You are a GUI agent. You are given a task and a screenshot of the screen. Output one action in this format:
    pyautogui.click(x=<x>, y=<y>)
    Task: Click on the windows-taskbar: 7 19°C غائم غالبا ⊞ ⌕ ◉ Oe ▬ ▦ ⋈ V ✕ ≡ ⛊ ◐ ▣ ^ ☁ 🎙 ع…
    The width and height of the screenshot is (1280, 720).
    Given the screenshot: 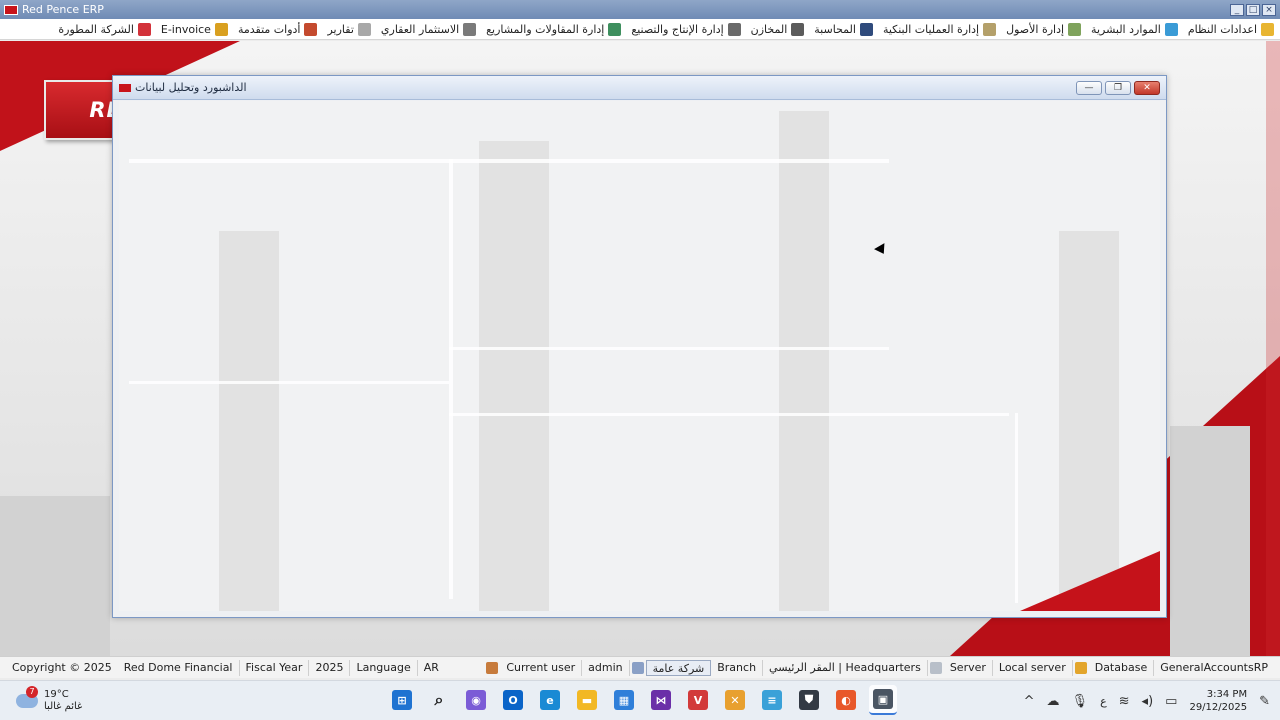 What is the action you would take?
    pyautogui.click(x=640, y=700)
    